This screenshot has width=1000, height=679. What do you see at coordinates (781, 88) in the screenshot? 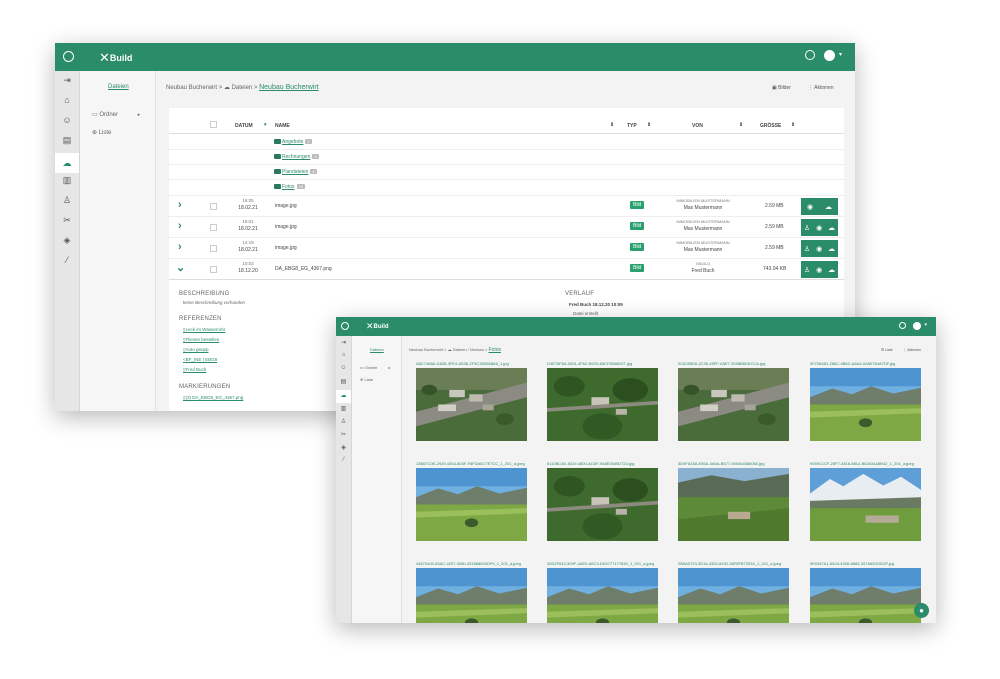
I see `images-button: ▣ Bilder` at bounding box center [781, 88].